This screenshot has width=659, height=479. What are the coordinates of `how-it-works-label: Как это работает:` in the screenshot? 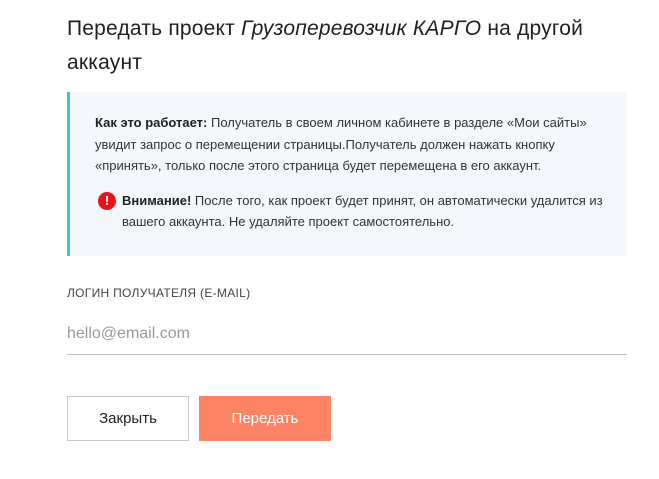 It's located at (151, 122).